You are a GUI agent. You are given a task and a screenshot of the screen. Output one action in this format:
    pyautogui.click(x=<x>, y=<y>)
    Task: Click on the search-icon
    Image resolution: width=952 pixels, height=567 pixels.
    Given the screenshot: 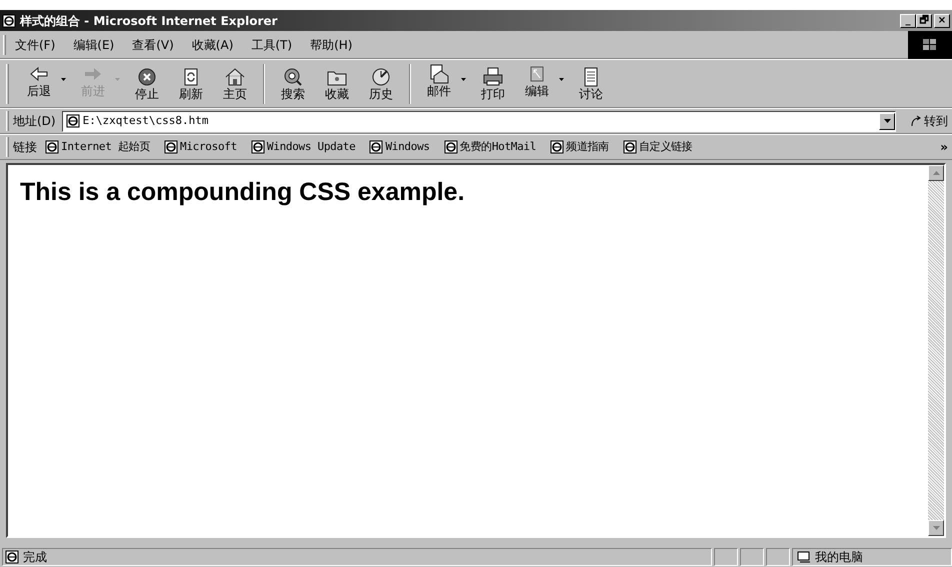 What is the action you would take?
    pyautogui.click(x=293, y=76)
    